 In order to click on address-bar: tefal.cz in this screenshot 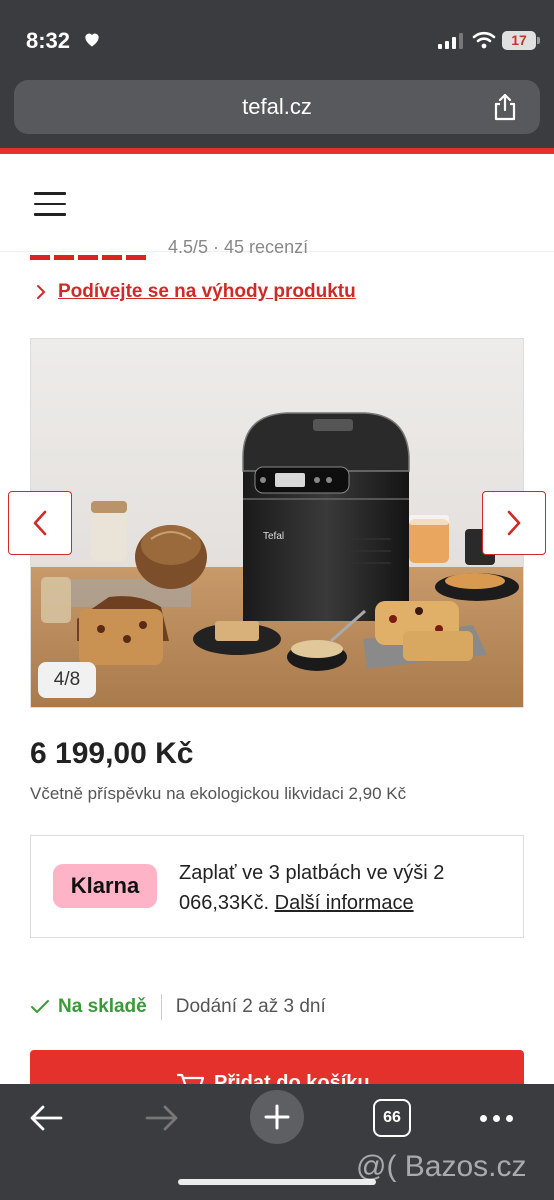, I will do `click(277, 107)`.